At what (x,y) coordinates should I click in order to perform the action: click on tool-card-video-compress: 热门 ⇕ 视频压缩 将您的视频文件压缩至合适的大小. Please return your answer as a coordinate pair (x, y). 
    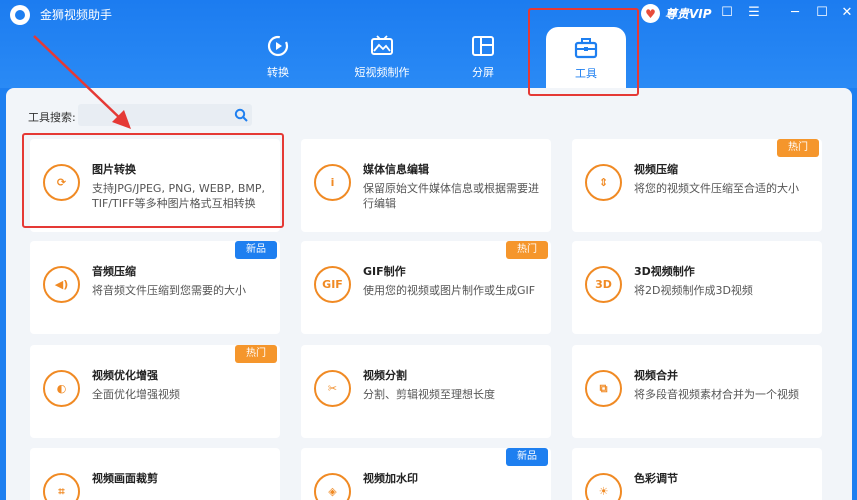
    Looking at the image, I should click on (697, 185).